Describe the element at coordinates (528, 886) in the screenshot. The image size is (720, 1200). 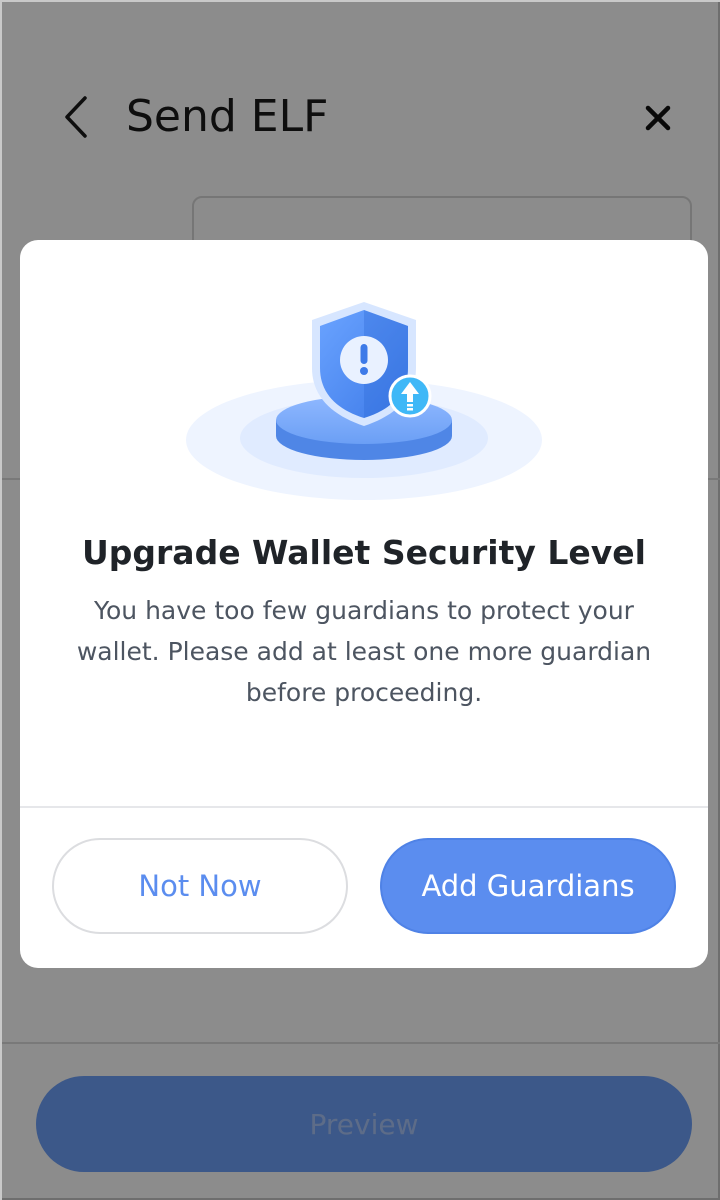
I see `add-guardians-button: Add Guardians` at that location.